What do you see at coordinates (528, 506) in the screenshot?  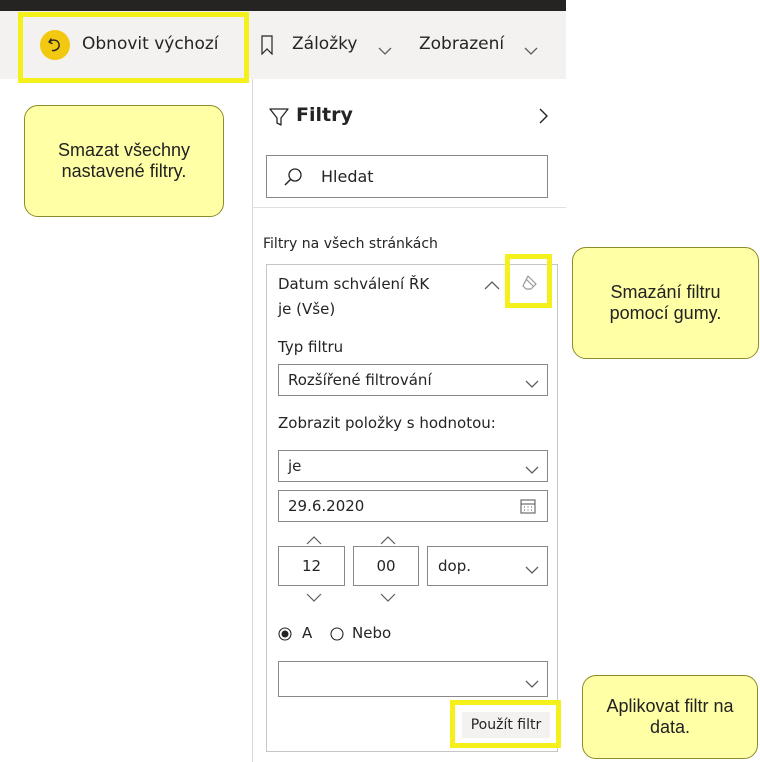 I see `calendar-icon` at bounding box center [528, 506].